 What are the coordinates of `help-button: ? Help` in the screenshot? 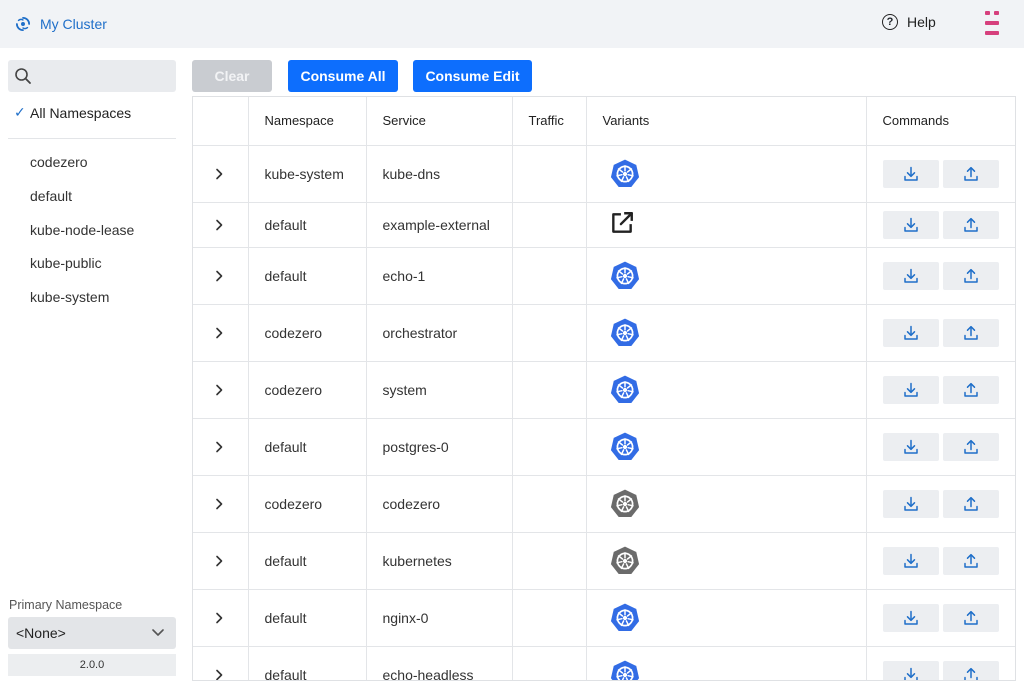 It's located at (909, 22).